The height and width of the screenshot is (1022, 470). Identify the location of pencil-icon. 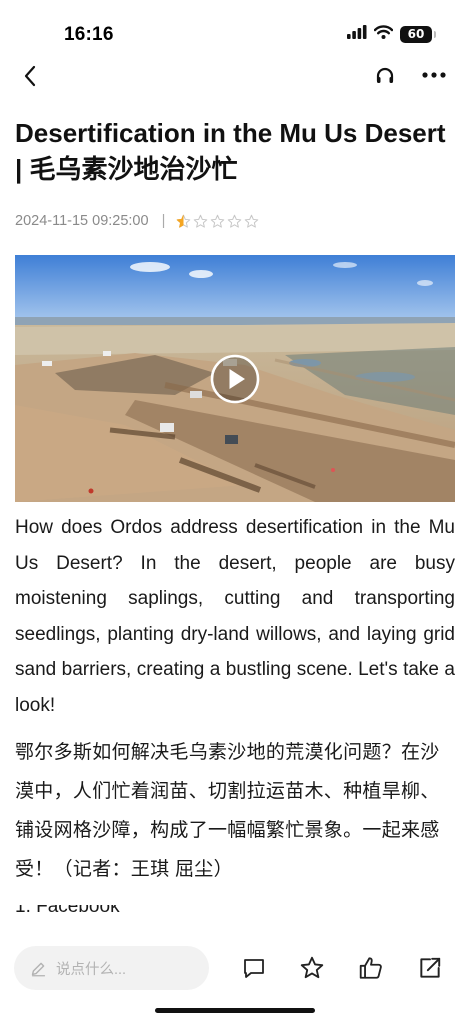
(38, 969).